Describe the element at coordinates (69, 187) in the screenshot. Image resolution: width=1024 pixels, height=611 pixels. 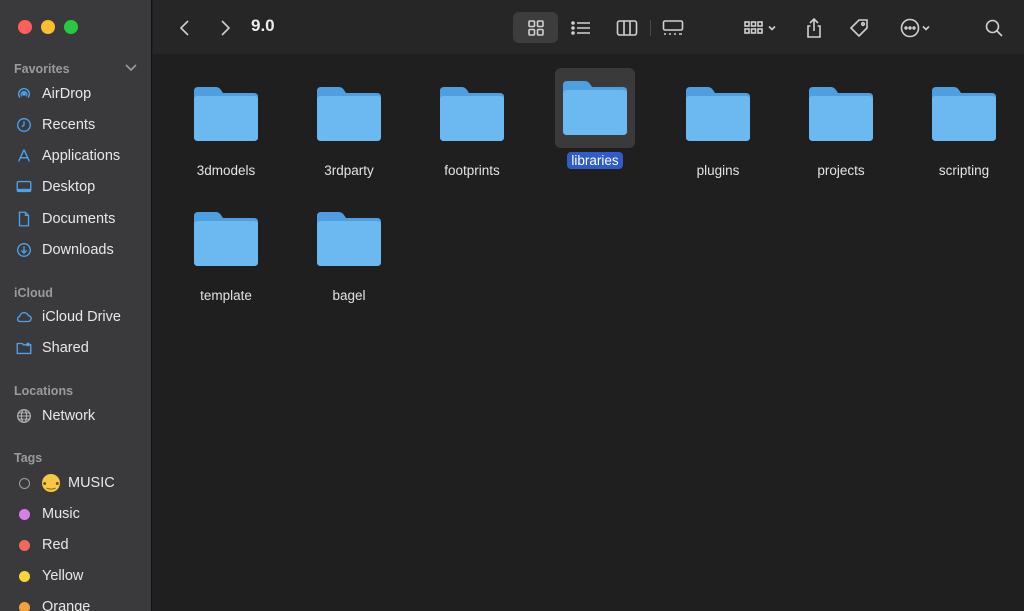
I see `sidebar-item-label: Desktop` at that location.